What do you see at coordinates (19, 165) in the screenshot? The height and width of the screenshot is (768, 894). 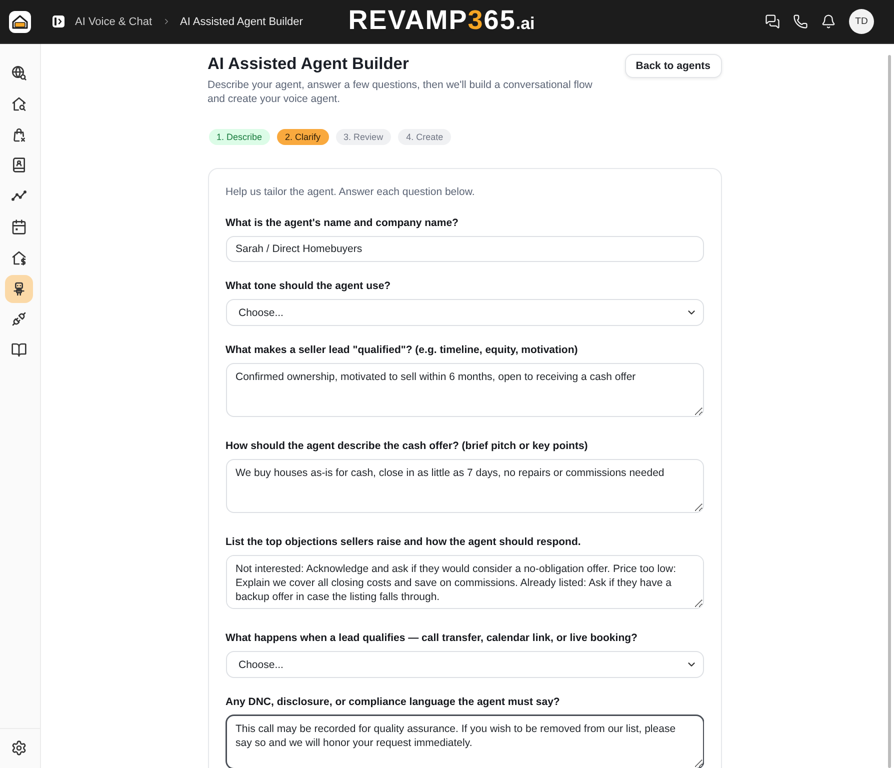 I see `contact-book-icon` at bounding box center [19, 165].